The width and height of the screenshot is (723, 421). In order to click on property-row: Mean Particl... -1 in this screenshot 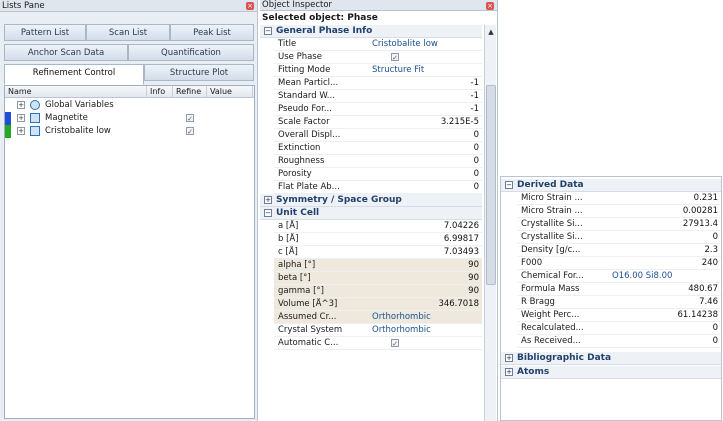, I will do `click(378, 83)`.